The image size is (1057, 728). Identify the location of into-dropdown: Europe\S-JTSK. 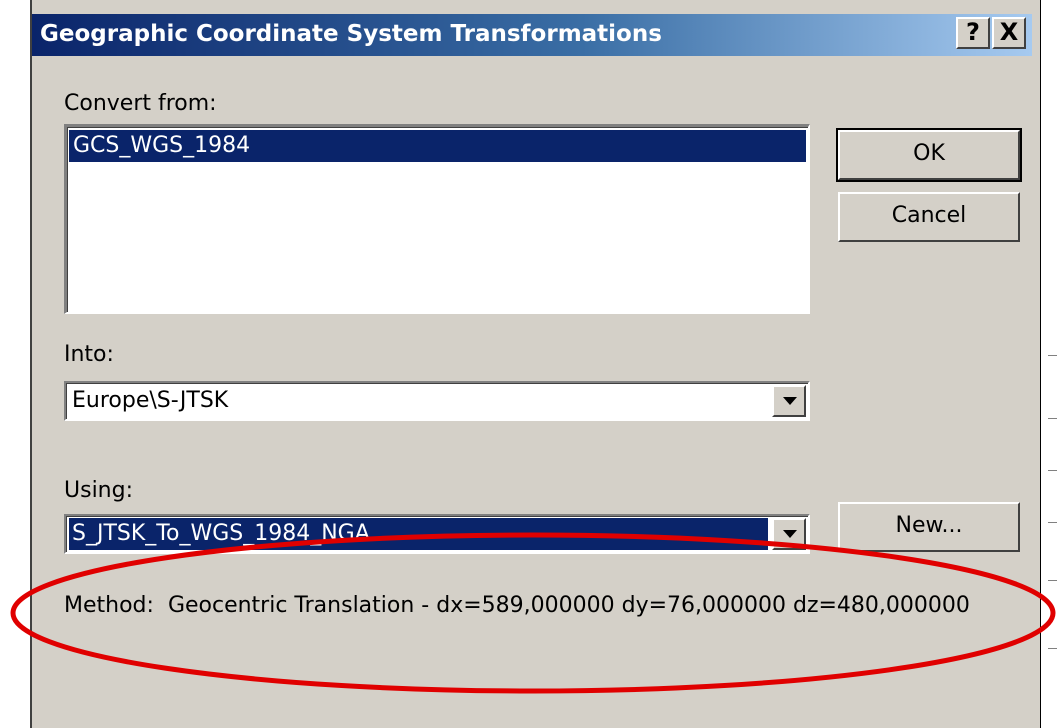
(437, 401).